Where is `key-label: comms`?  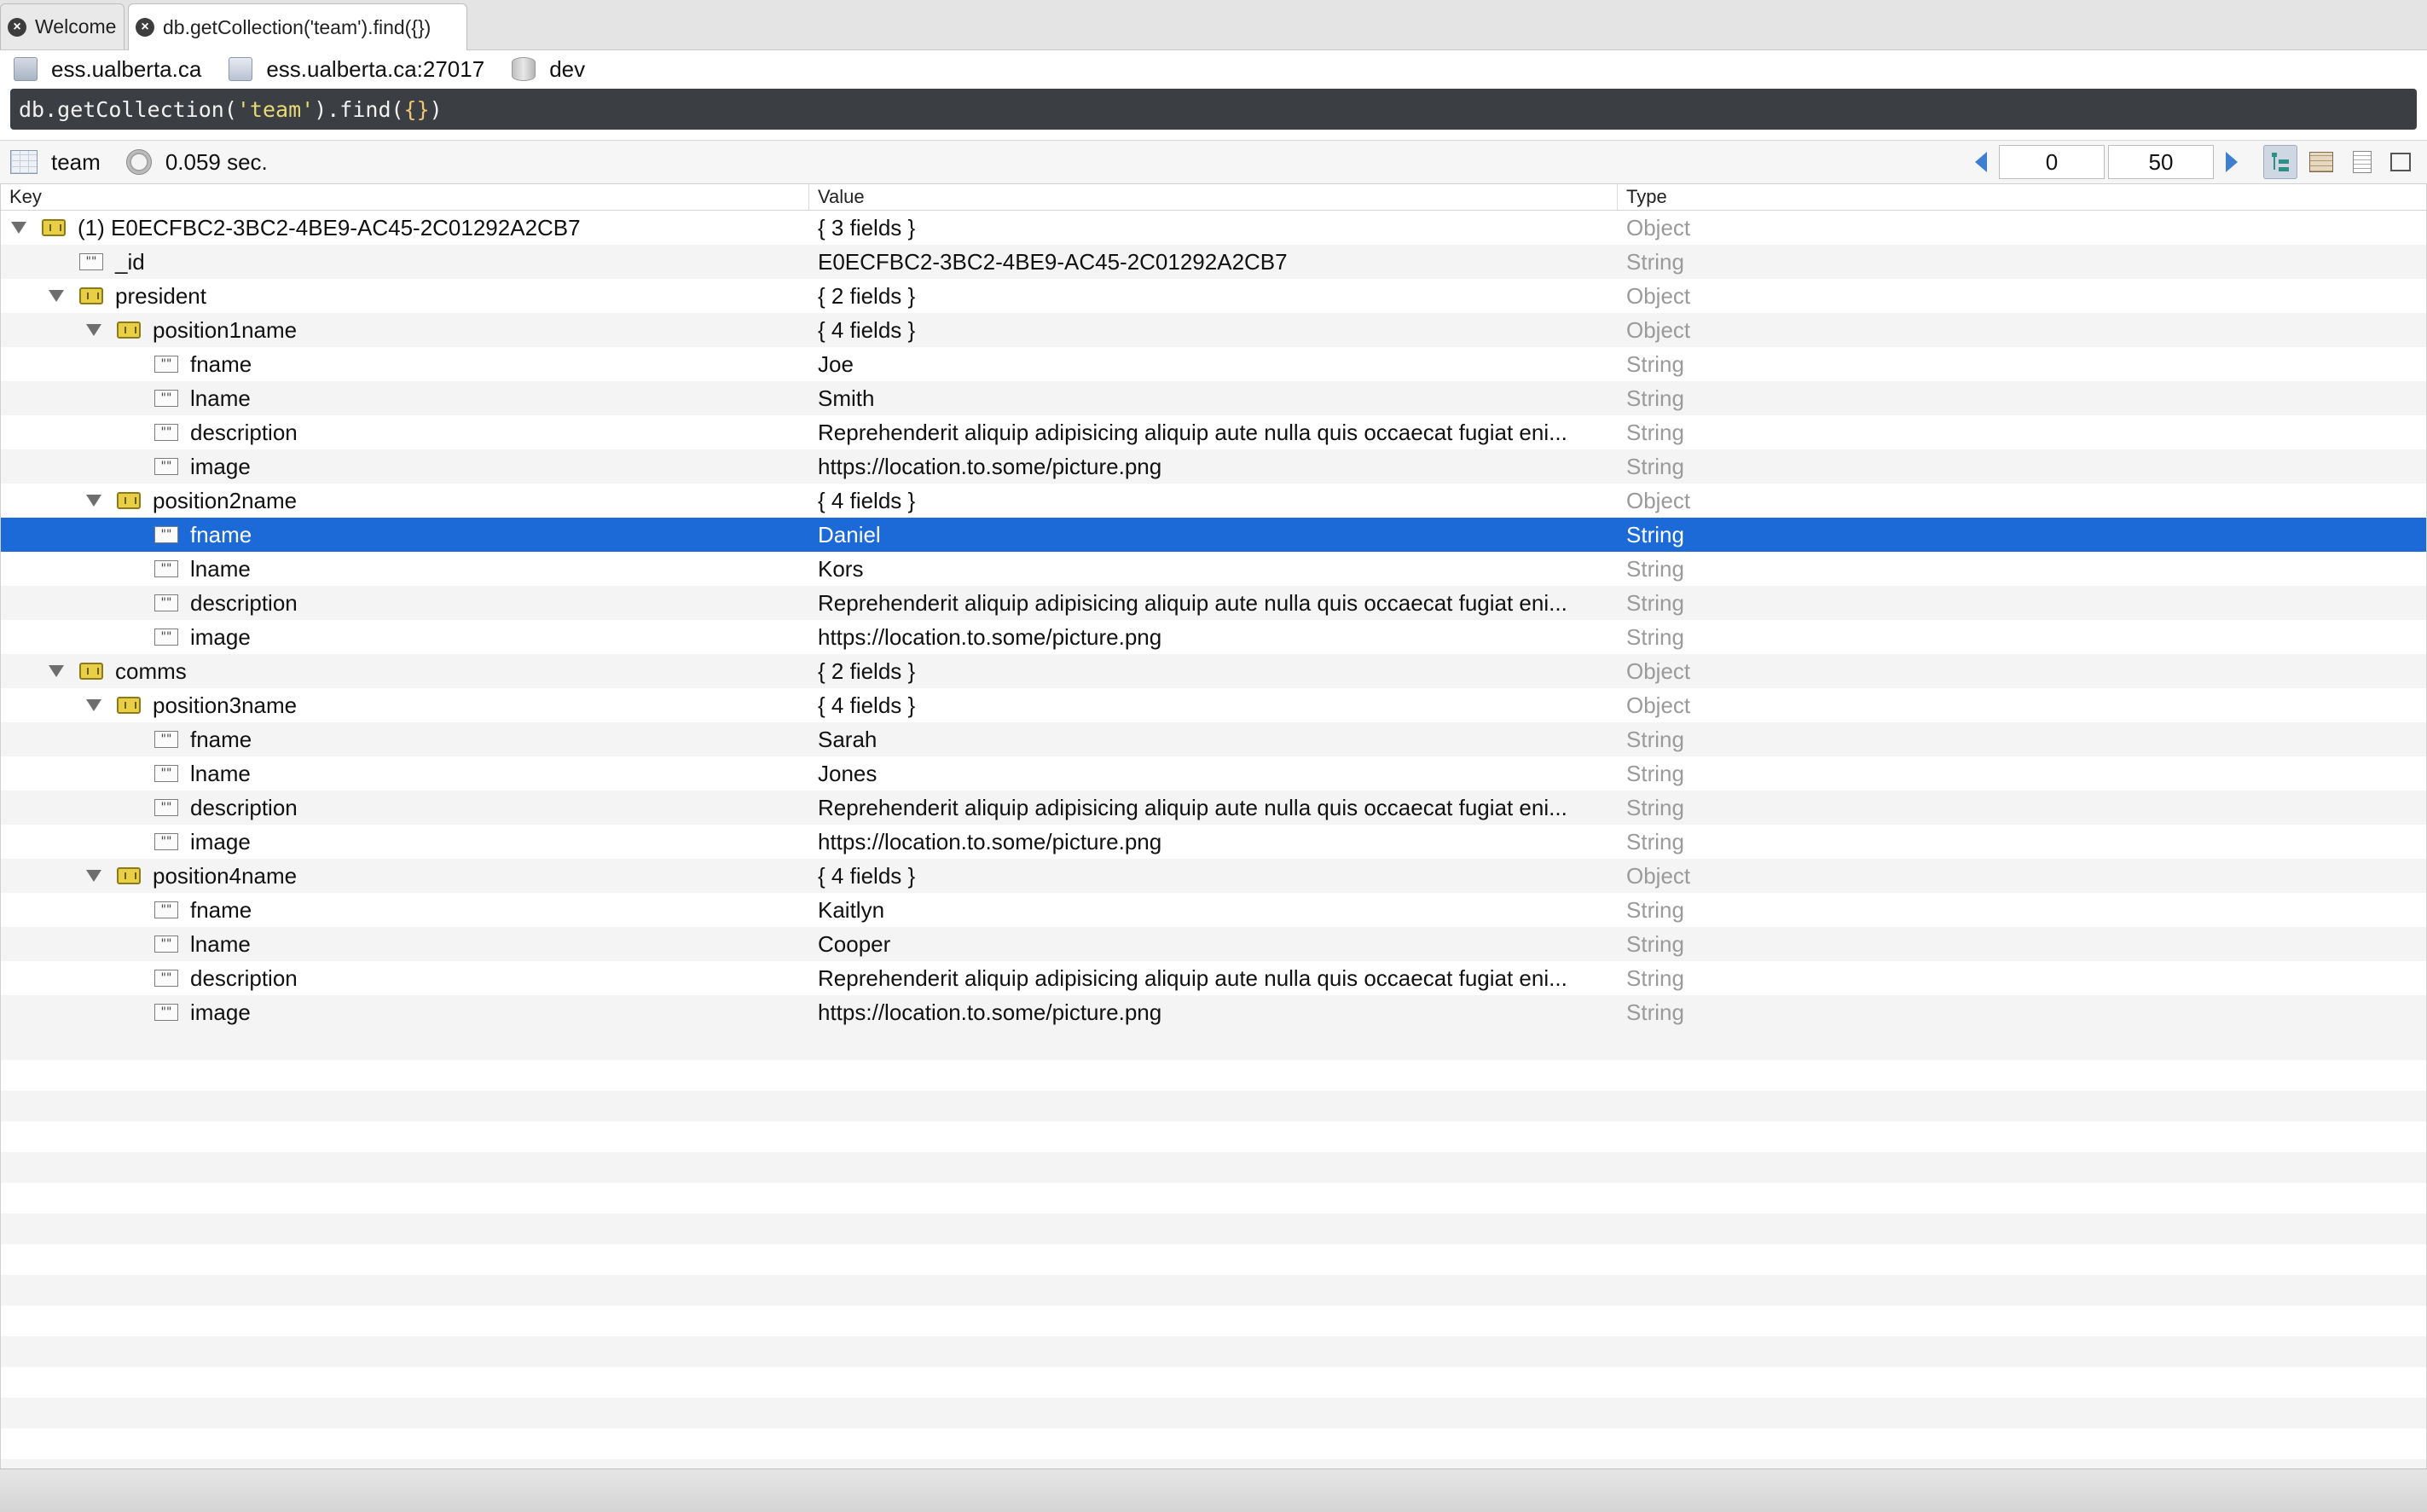
key-label: comms is located at coordinates (151, 671).